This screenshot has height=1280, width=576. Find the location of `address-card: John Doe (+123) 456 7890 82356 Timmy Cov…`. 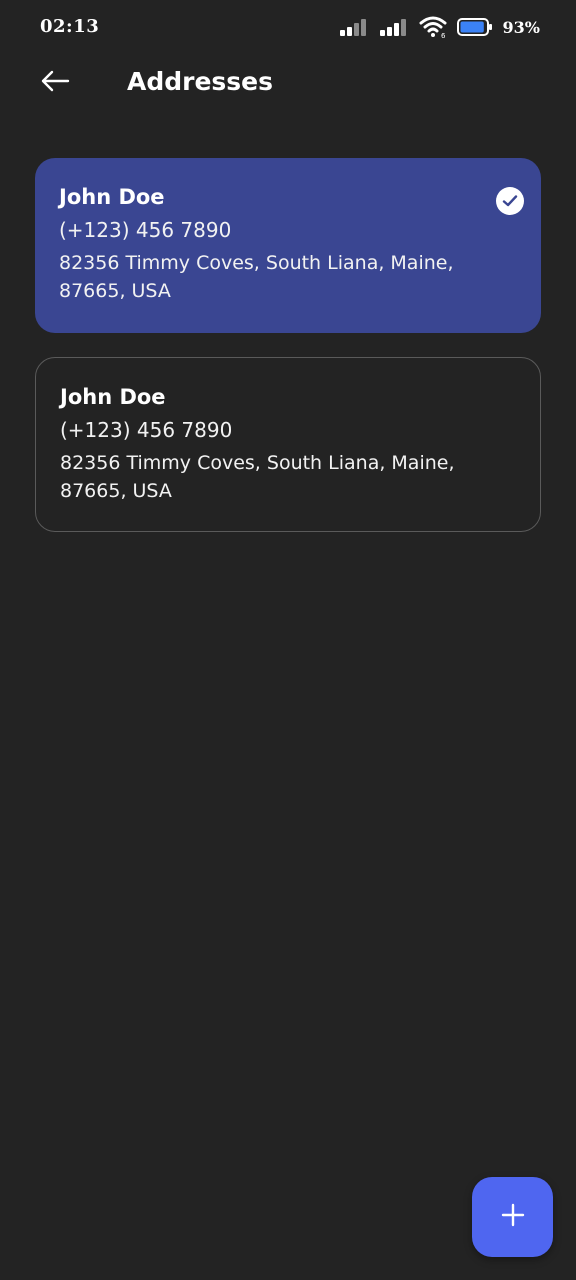

address-card: John Doe (+123) 456 7890 82356 Timmy Cov… is located at coordinates (288, 444).